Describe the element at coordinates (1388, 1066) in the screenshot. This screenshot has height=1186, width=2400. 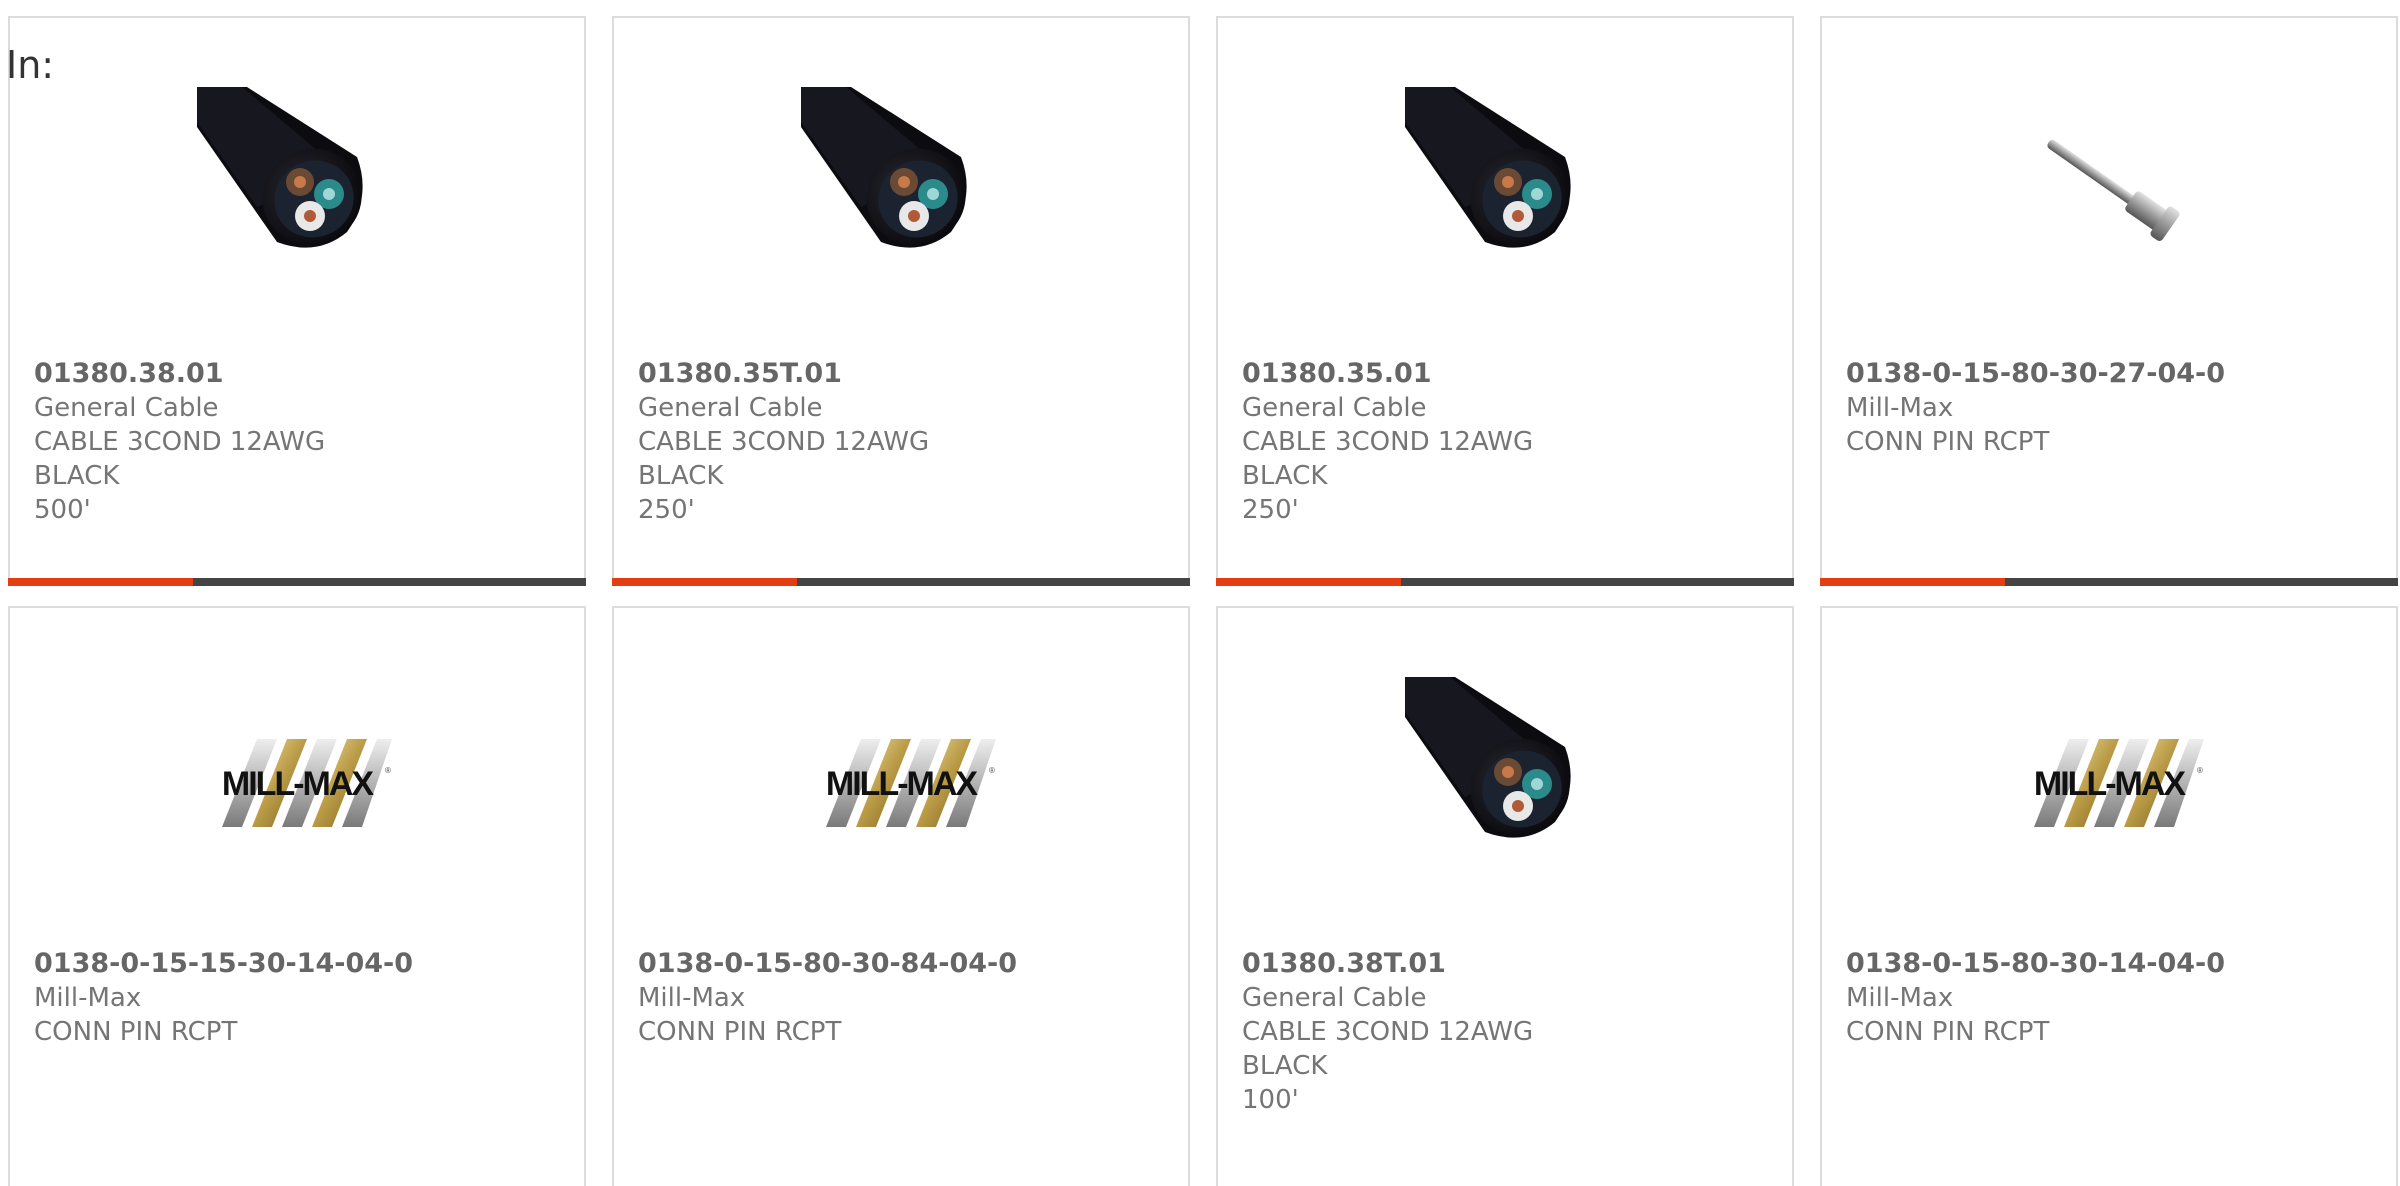
I see `product-description: CABLE 3COND 12AWG BLACK 100'` at that location.